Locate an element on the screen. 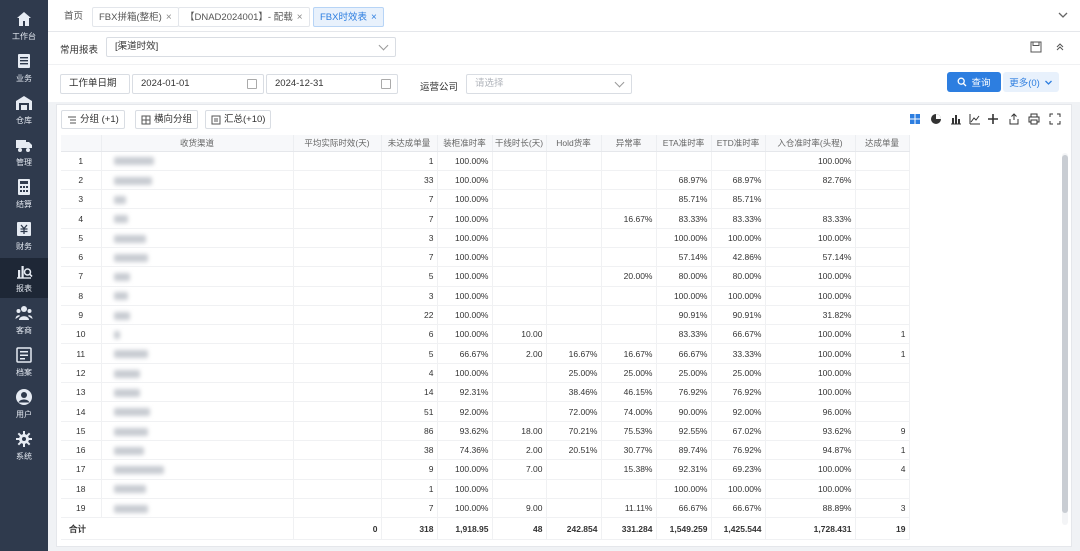  column-header: Hold货率 is located at coordinates (574, 143).